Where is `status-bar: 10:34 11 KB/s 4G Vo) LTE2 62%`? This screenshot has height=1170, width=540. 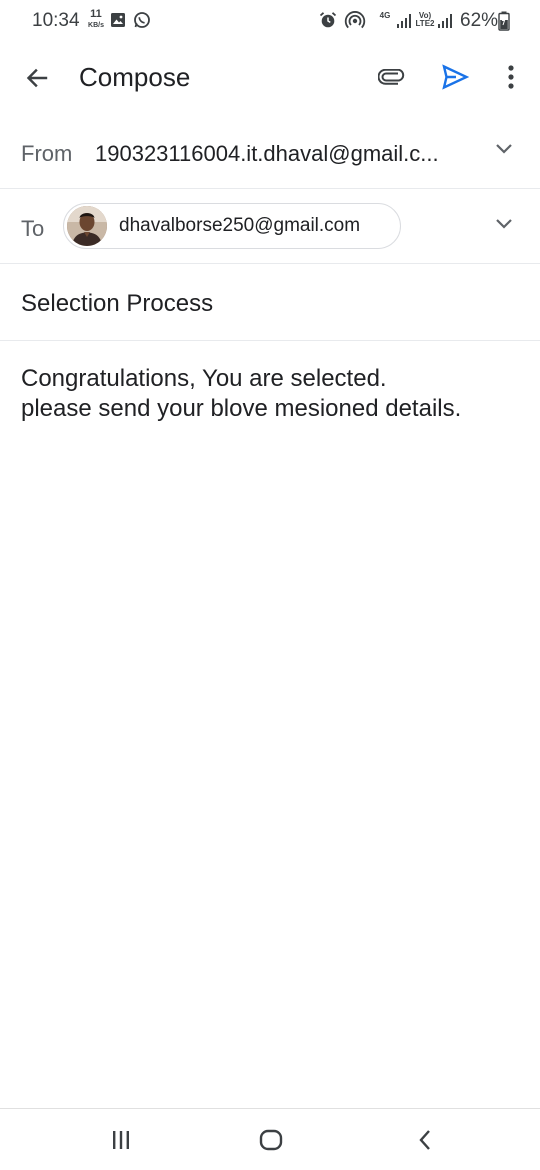
status-bar: 10:34 11 KB/s 4G Vo) LTE2 62% is located at coordinates (270, 22).